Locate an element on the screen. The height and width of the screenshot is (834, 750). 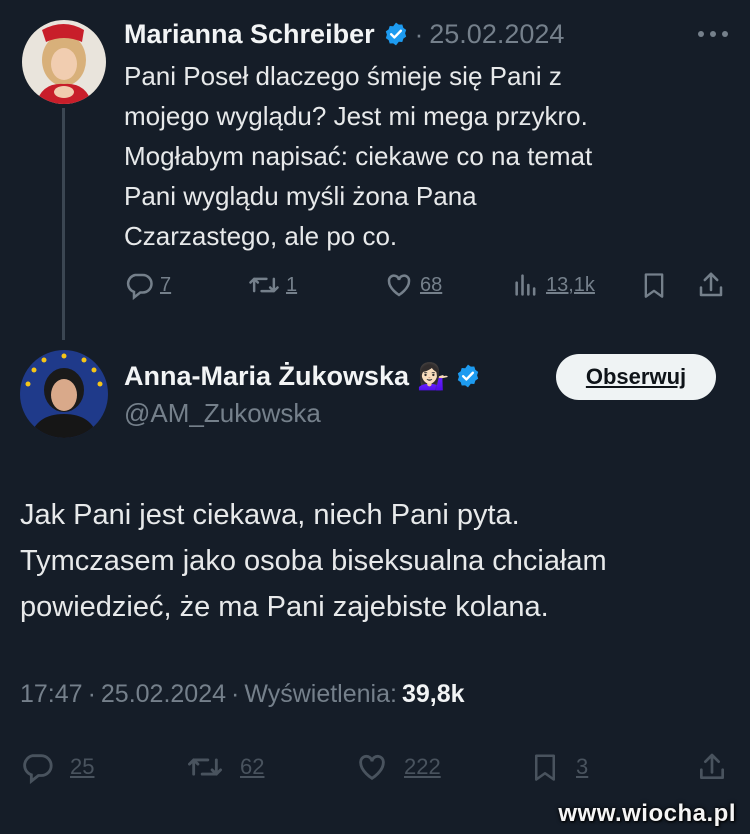
reply-button: 7 is located at coordinates (147, 285).